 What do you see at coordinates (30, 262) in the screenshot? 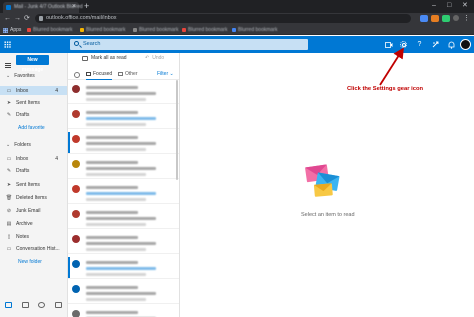
I see `new-folder-link: New folder` at bounding box center [30, 262].